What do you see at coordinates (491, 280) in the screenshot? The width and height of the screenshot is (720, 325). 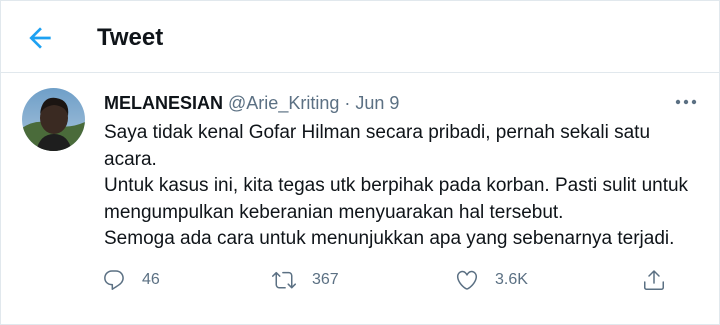 I see `like-button: 3.6K` at bounding box center [491, 280].